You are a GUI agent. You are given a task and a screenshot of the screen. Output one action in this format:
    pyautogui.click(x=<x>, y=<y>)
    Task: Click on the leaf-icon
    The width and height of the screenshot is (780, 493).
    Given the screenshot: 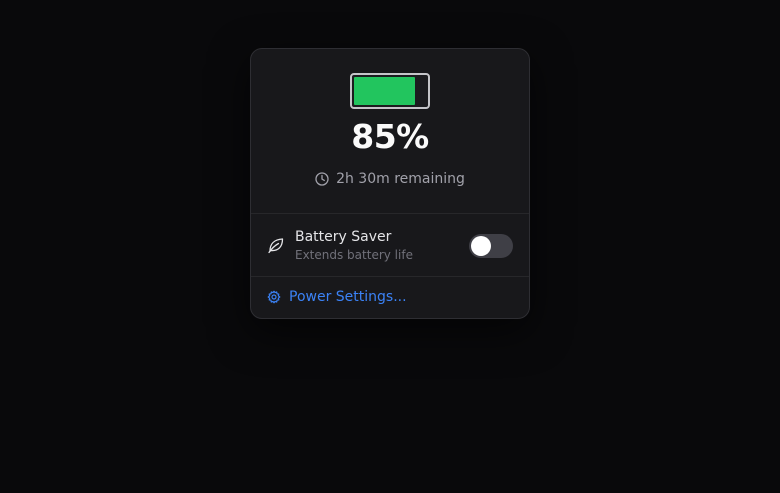 What is the action you would take?
    pyautogui.click(x=276, y=246)
    